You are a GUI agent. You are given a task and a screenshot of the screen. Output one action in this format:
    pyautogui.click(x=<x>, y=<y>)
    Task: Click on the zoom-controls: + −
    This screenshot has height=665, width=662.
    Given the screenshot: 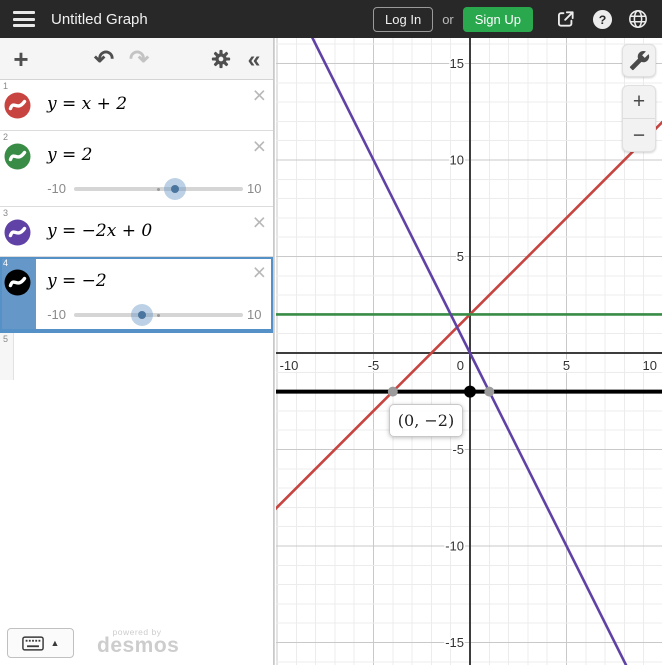 What is the action you would take?
    pyautogui.click(x=639, y=118)
    